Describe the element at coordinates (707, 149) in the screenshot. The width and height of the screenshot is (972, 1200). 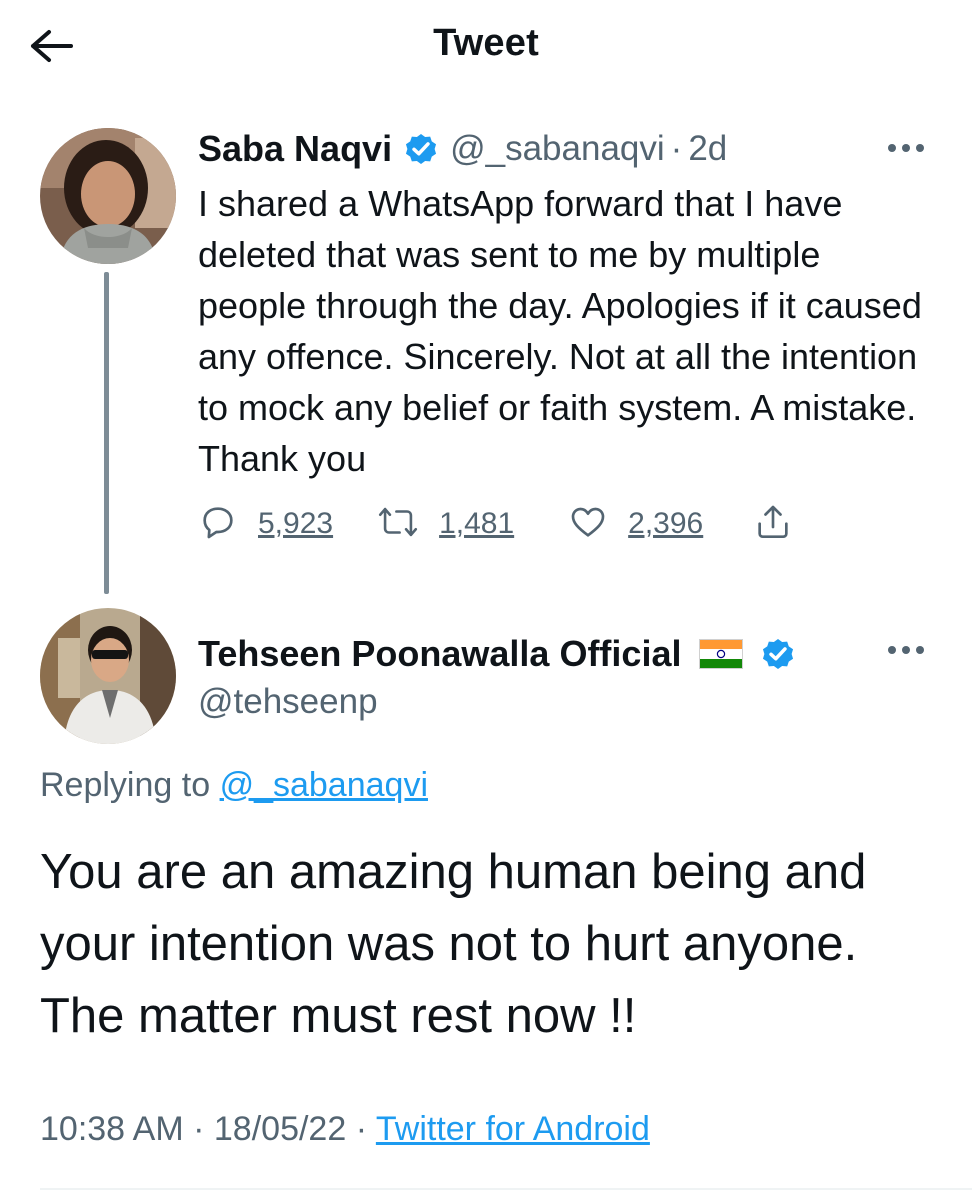
I see `tweet-age: 2d` at that location.